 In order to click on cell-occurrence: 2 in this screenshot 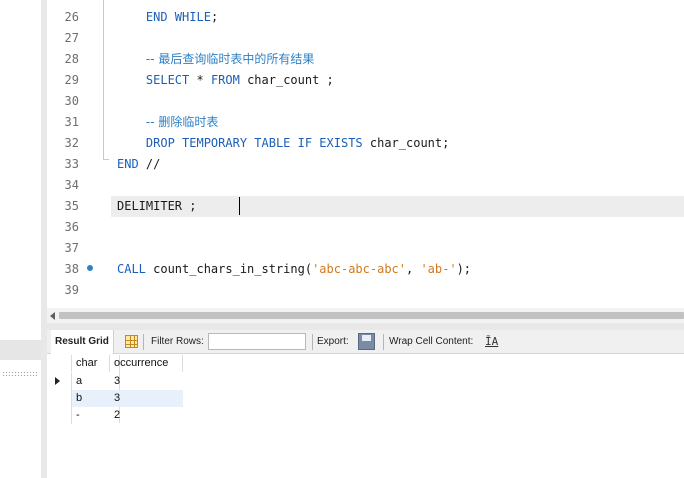, I will do `click(146, 415)`.